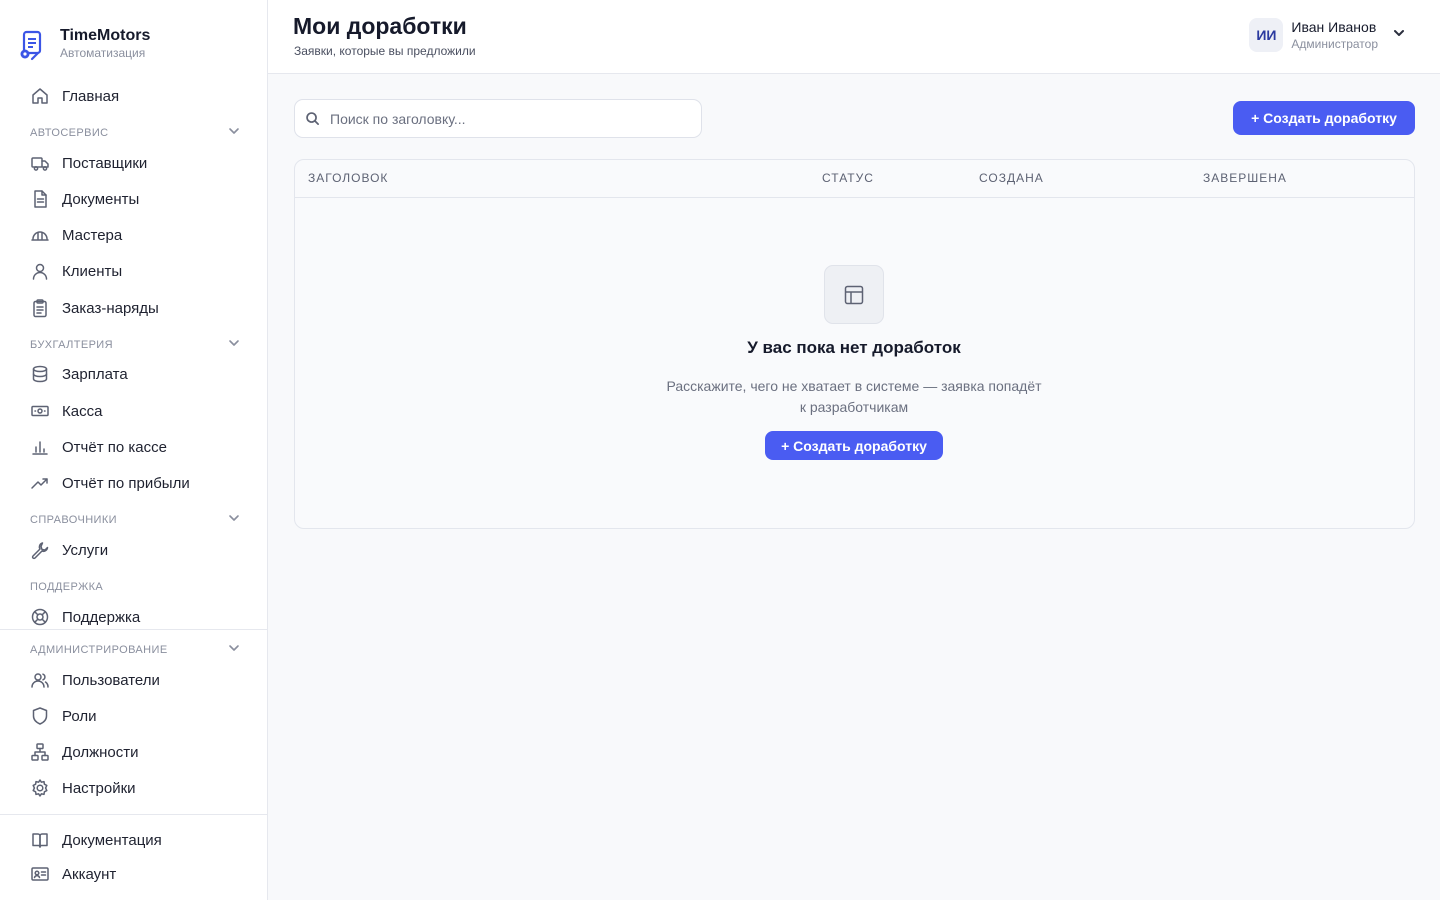  What do you see at coordinates (854, 445) in the screenshot?
I see `create-request-empty-button: + Создать доработку` at bounding box center [854, 445].